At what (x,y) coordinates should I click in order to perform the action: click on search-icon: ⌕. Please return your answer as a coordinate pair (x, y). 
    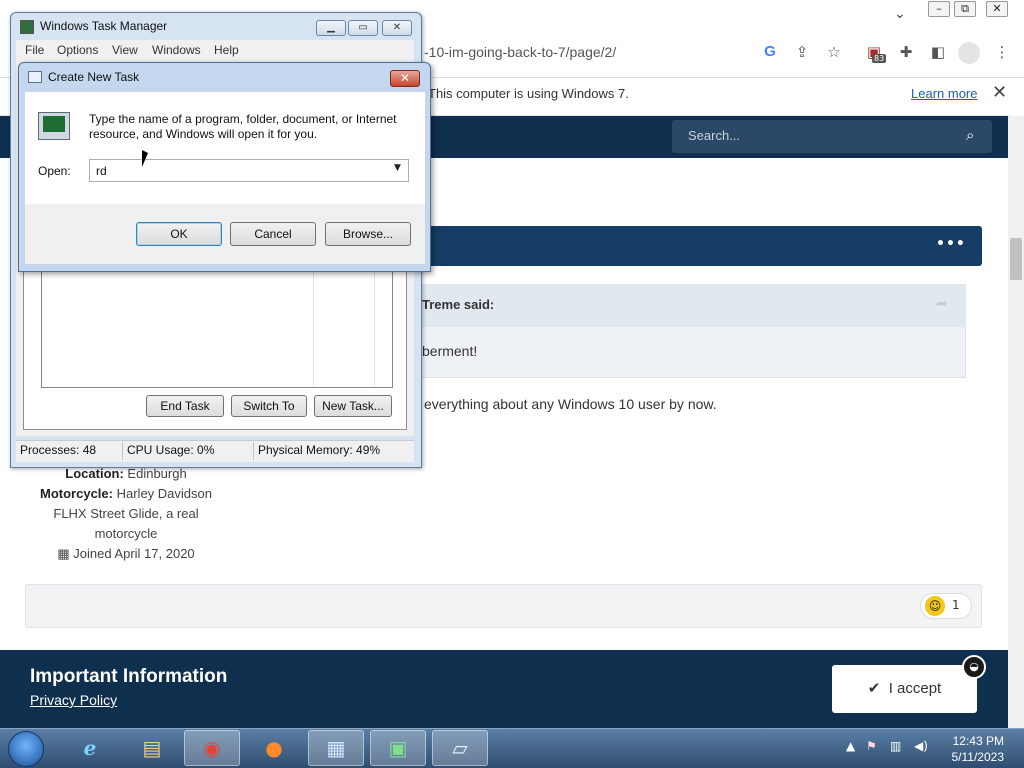
    Looking at the image, I should click on (970, 135).